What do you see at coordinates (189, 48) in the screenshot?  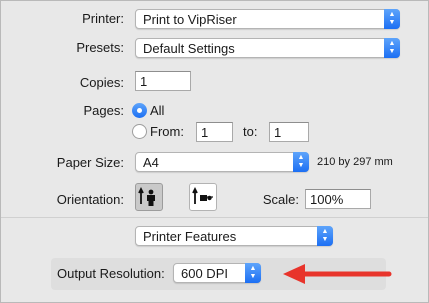 I see `presets-select-value: Default Settings` at bounding box center [189, 48].